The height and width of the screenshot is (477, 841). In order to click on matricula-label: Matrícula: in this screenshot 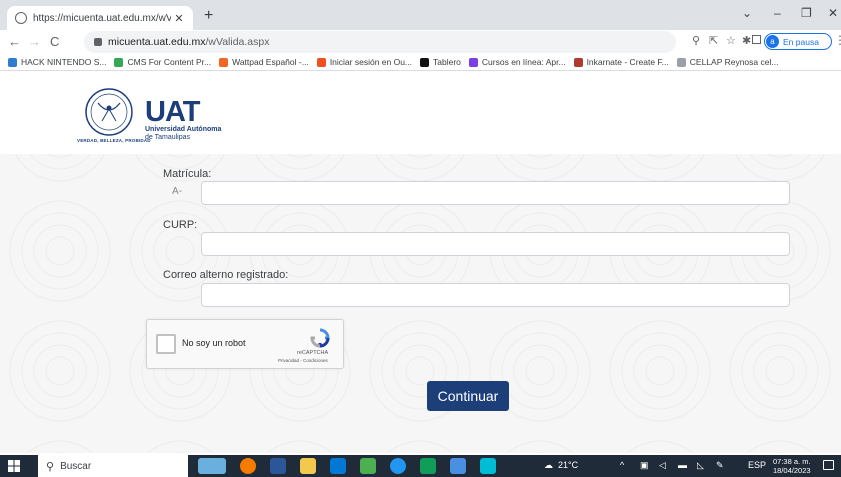, I will do `click(187, 174)`.